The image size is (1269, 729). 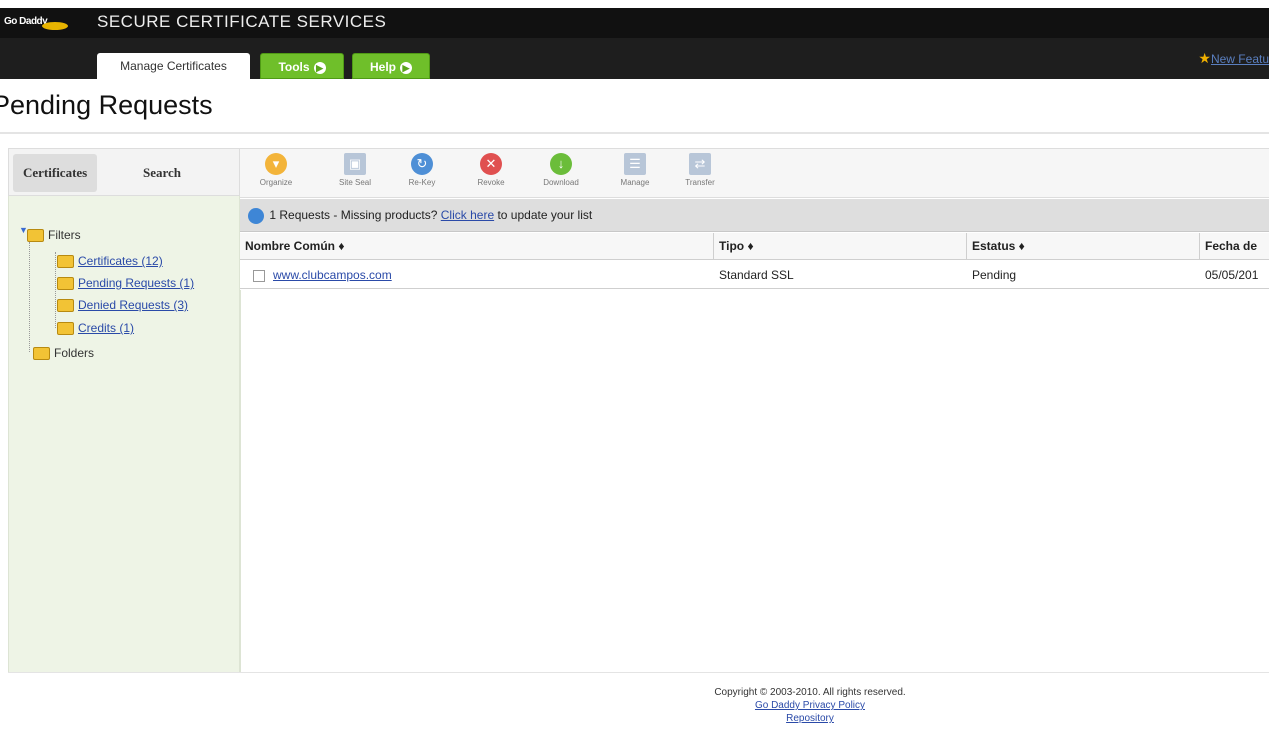 What do you see at coordinates (1204, 58) in the screenshot?
I see `star-icon: ★` at bounding box center [1204, 58].